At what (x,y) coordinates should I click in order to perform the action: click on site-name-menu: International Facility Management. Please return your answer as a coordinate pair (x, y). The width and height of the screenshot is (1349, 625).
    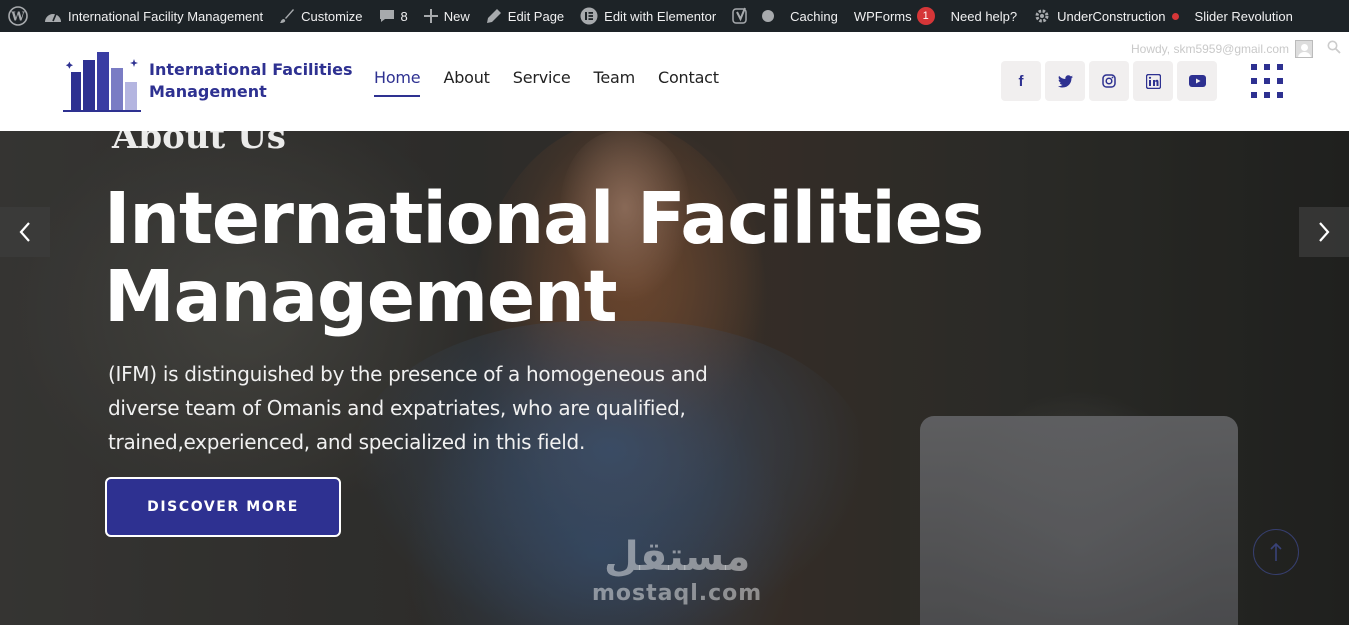
    Looking at the image, I should click on (153, 16).